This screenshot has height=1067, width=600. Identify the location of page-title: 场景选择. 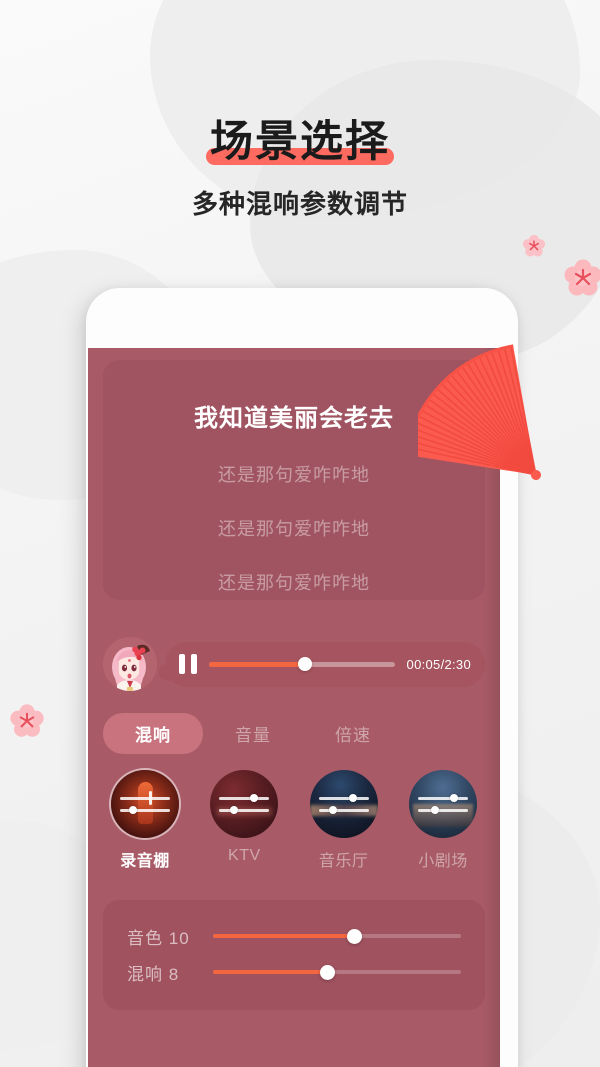
(300, 142).